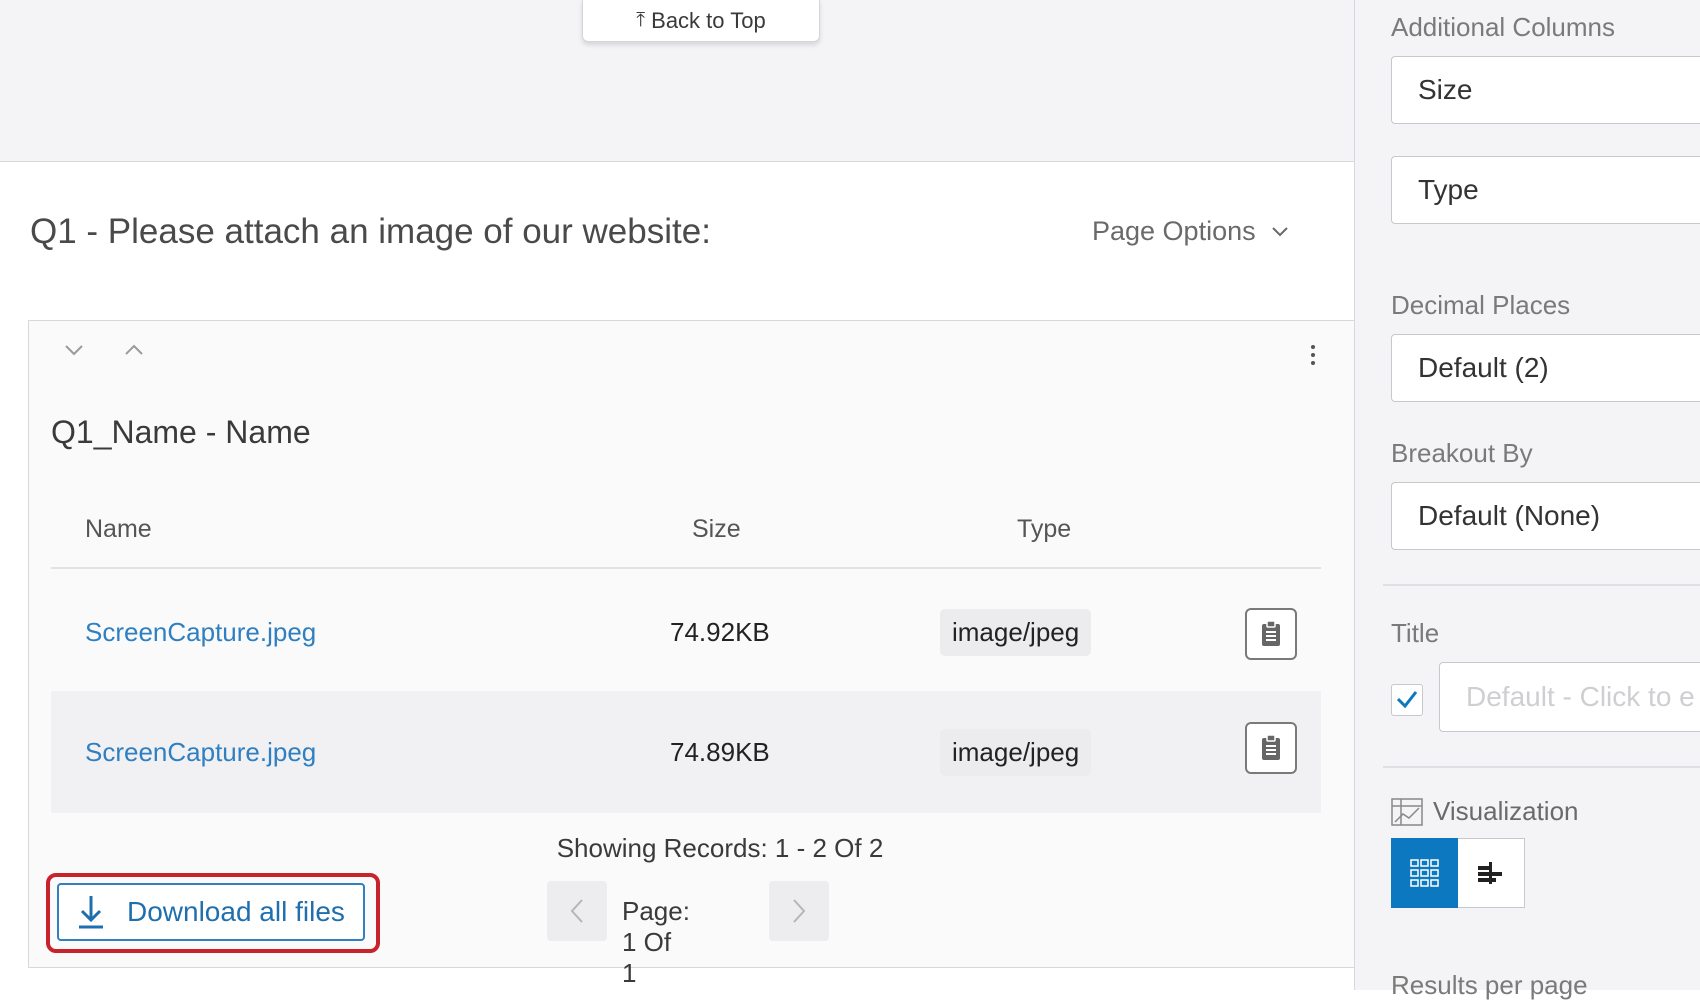 This screenshot has width=1700, height=1001. I want to click on bar-chart-icon, so click(1490, 873).